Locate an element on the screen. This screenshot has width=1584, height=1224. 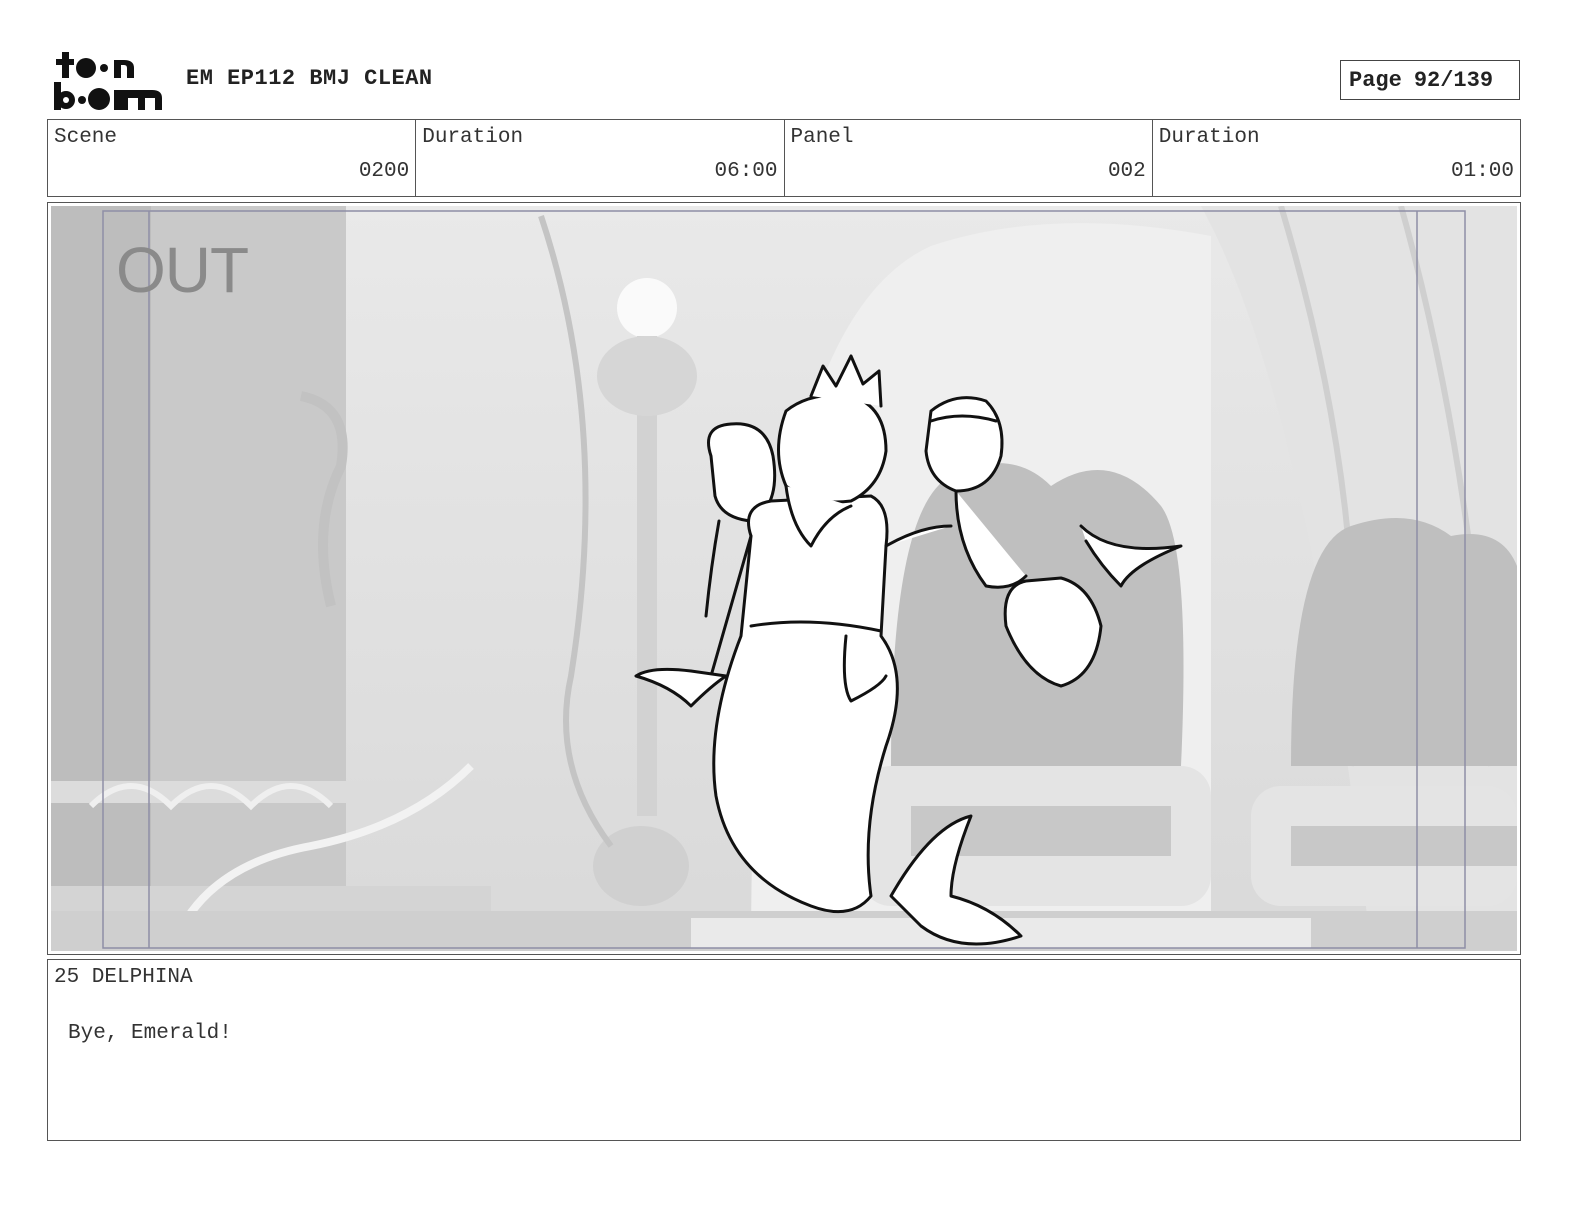
toon-boom-logo is located at coordinates (108, 81).